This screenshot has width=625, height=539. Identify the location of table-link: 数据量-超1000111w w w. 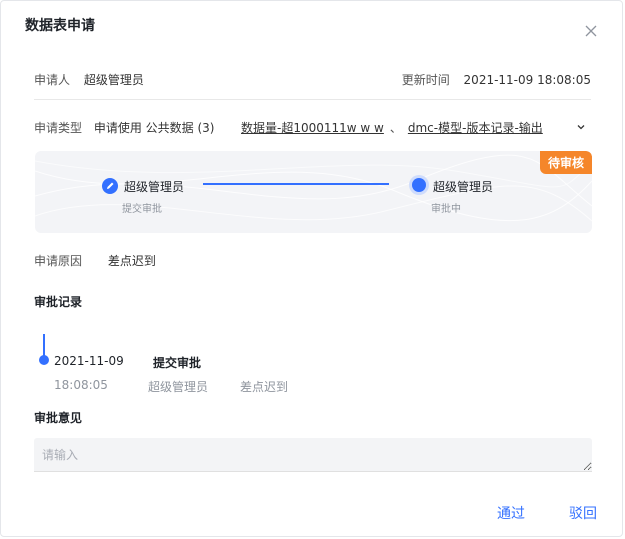
(312, 128).